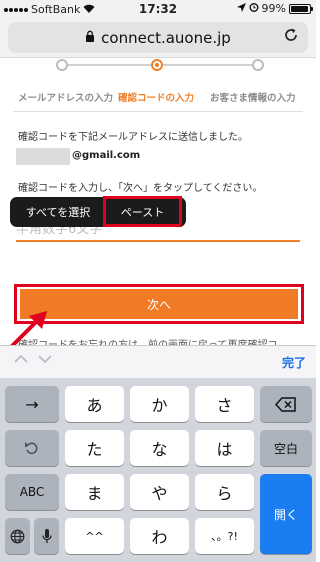 This screenshot has width=320, height=562. Describe the element at coordinates (156, 98) in the screenshot. I see `step-label-code: 確認コードの入力` at that location.